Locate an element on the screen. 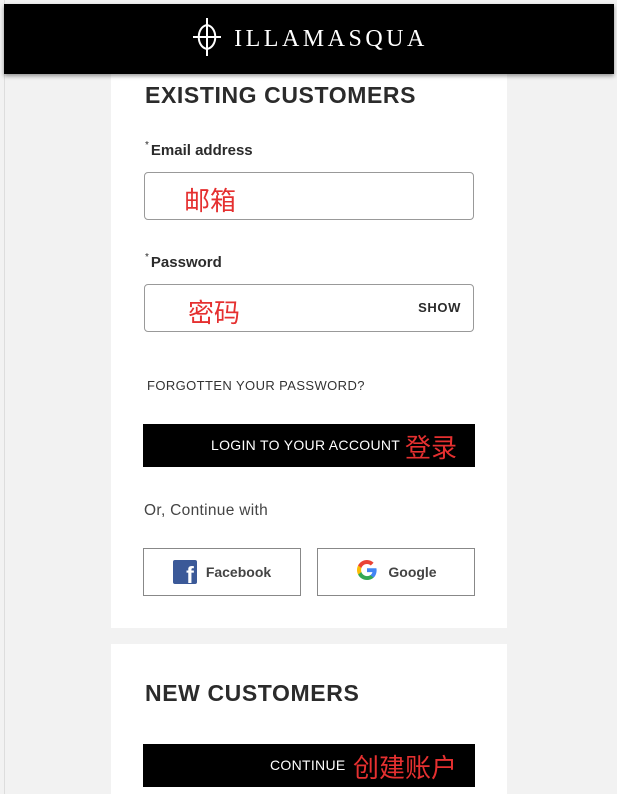 The width and height of the screenshot is (617, 794). site-header: ILLAMASQUA is located at coordinates (309, 39).